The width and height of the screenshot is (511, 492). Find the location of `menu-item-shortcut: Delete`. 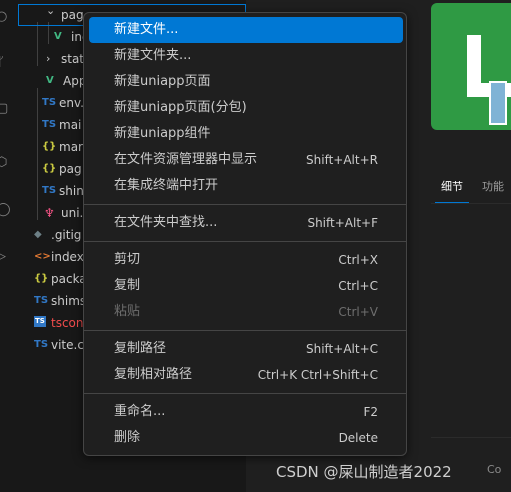

menu-item-shortcut: Delete is located at coordinates (358, 438).